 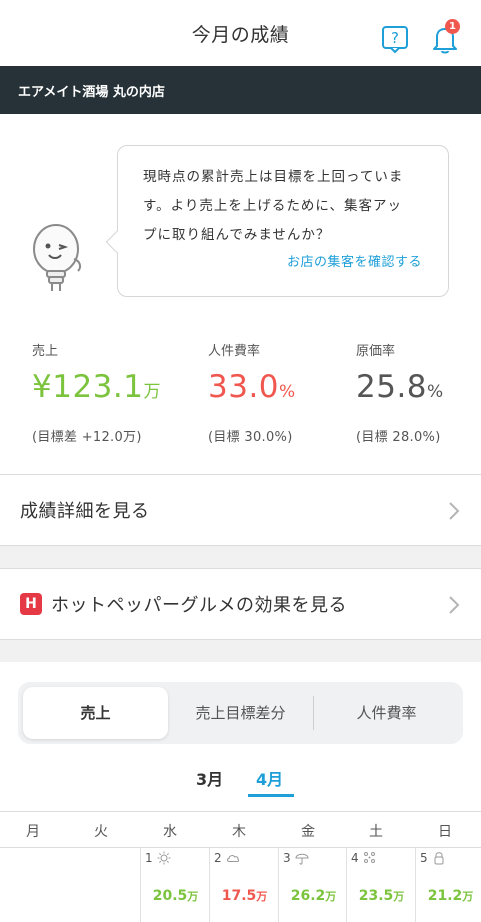 I want to click on weekday-sat: 土, so click(x=376, y=832).